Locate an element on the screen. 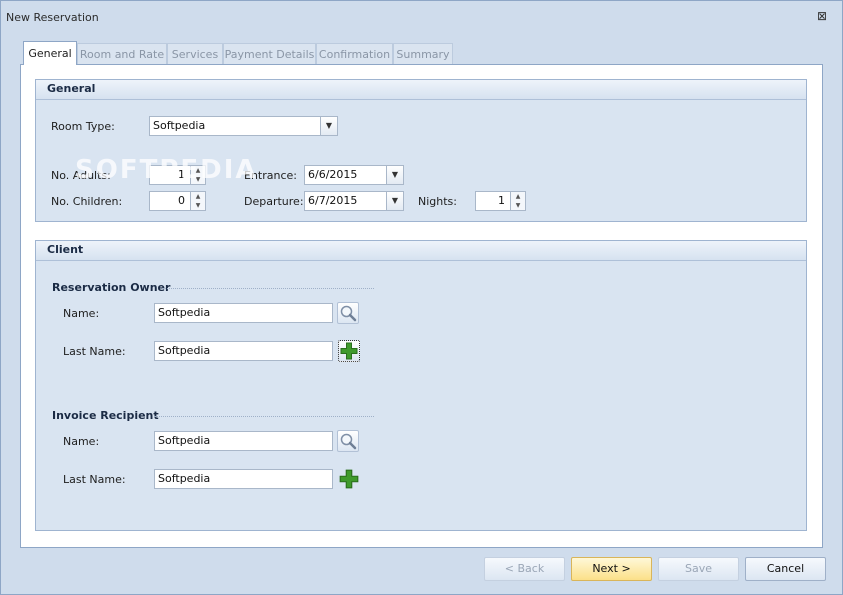 This screenshot has width=843, height=595. invoice-lastname-value: Softpedia is located at coordinates (184, 478).